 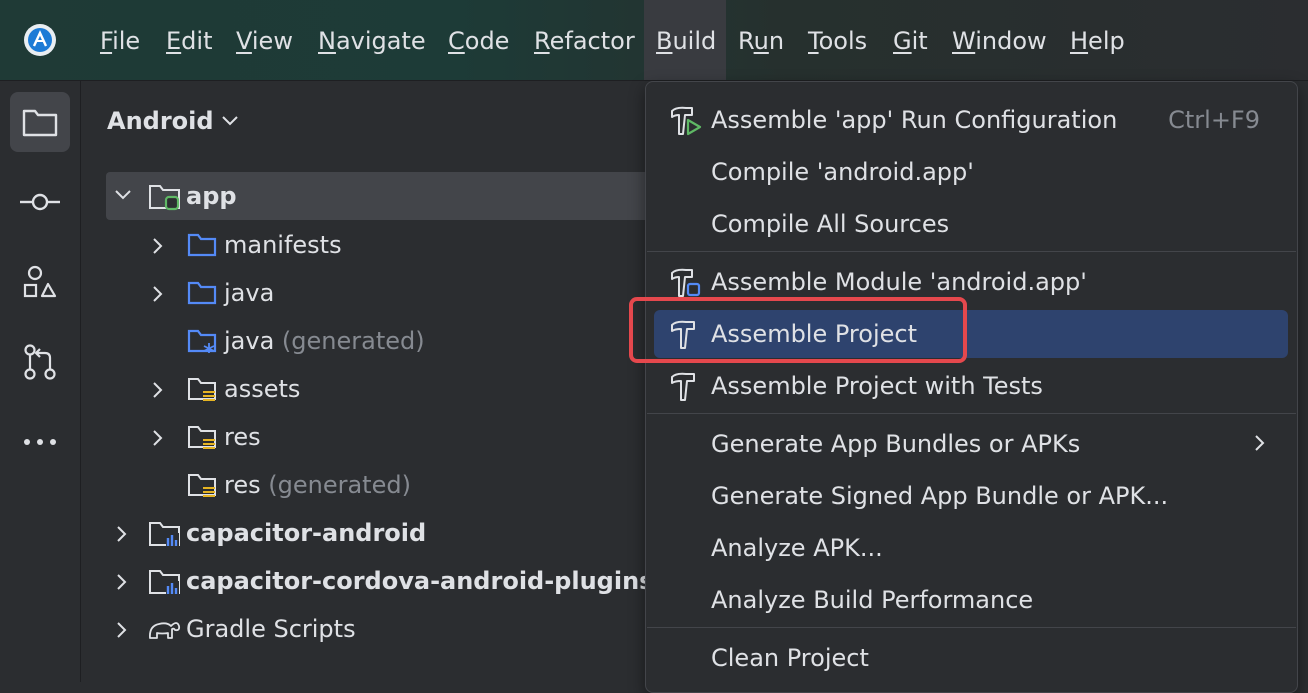 I want to click on menu-file: File, so click(x=120, y=41).